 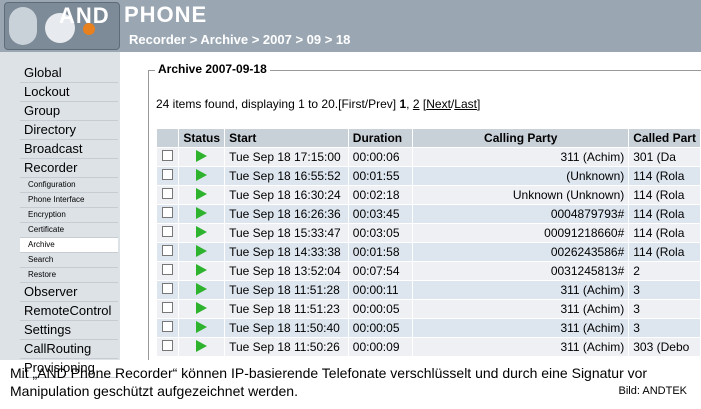 What do you see at coordinates (367, 104) in the screenshot?
I see `first-prev-link: [First/Prev]` at bounding box center [367, 104].